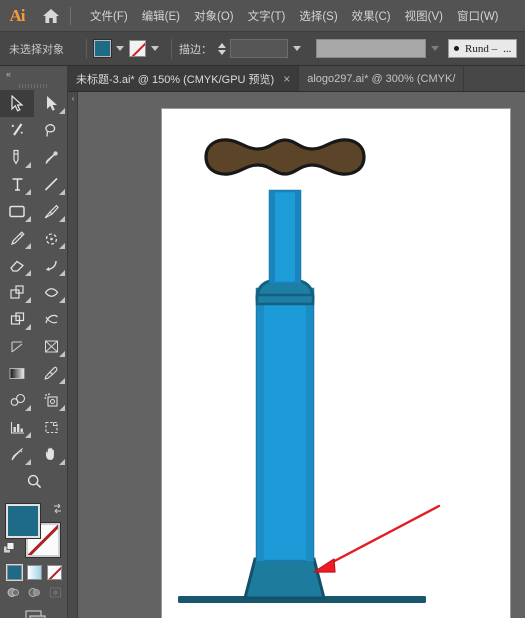 The height and width of the screenshot is (618, 525). I want to click on draw-mode-buttons, so click(34, 592).